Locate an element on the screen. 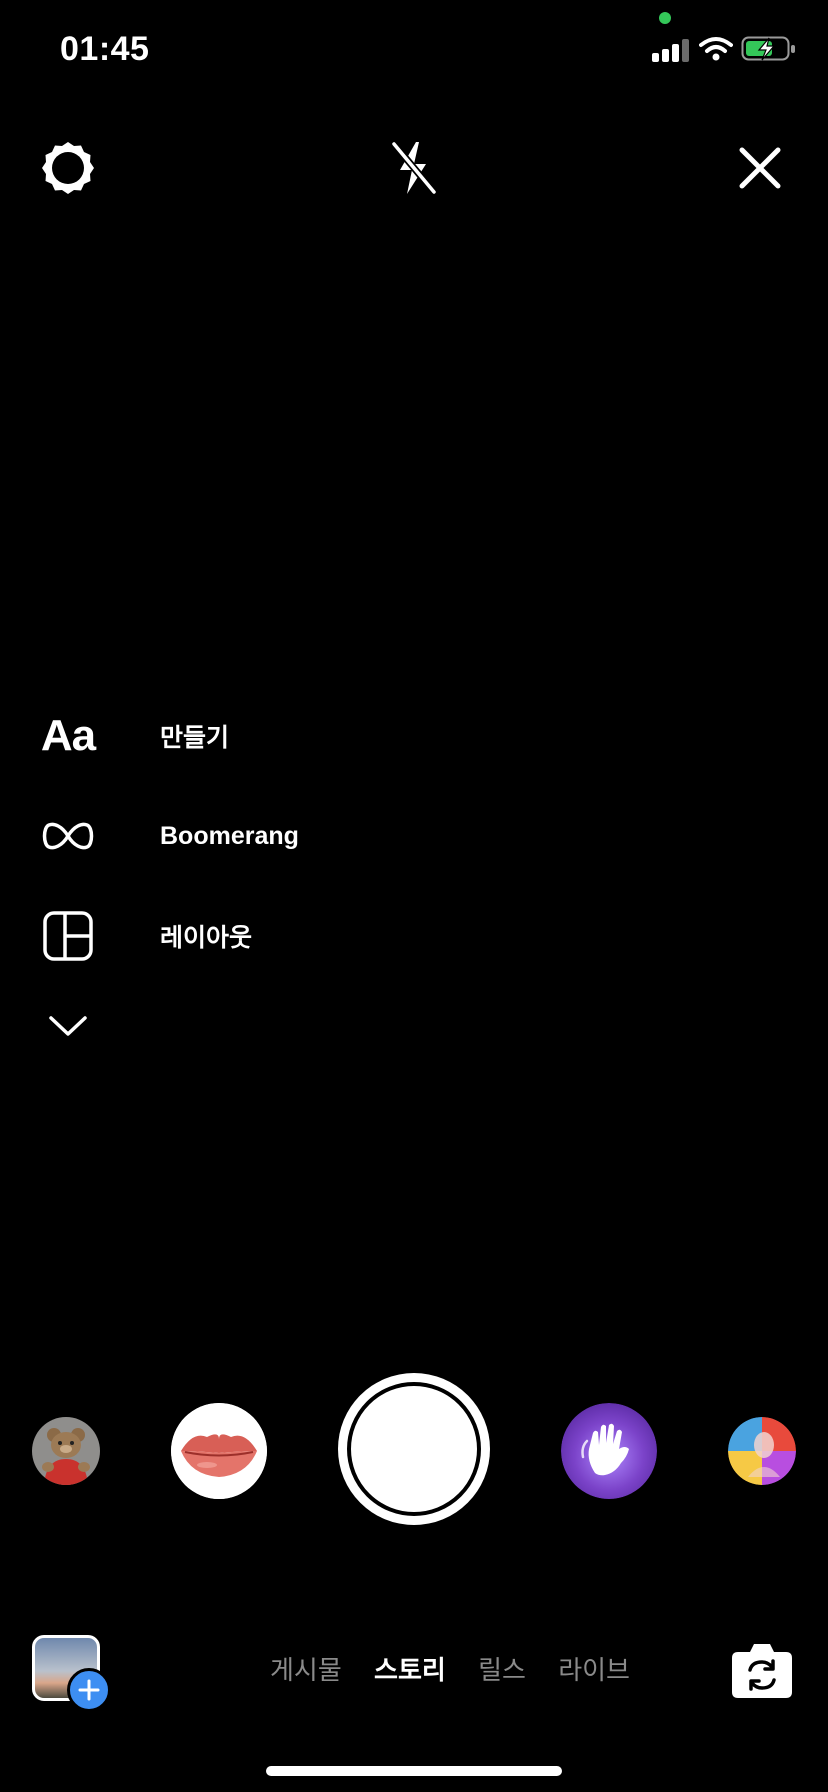 The width and height of the screenshot is (828, 1792). home-indicator is located at coordinates (414, 1771).